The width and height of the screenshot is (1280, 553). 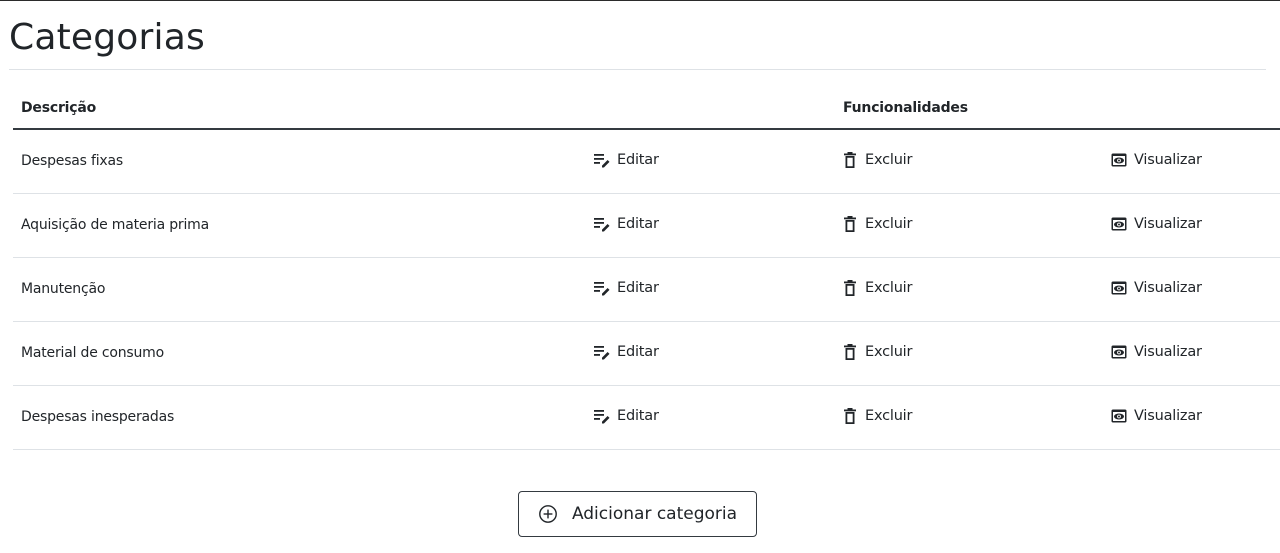 I want to click on page-title: Categorias, so click(x=107, y=37).